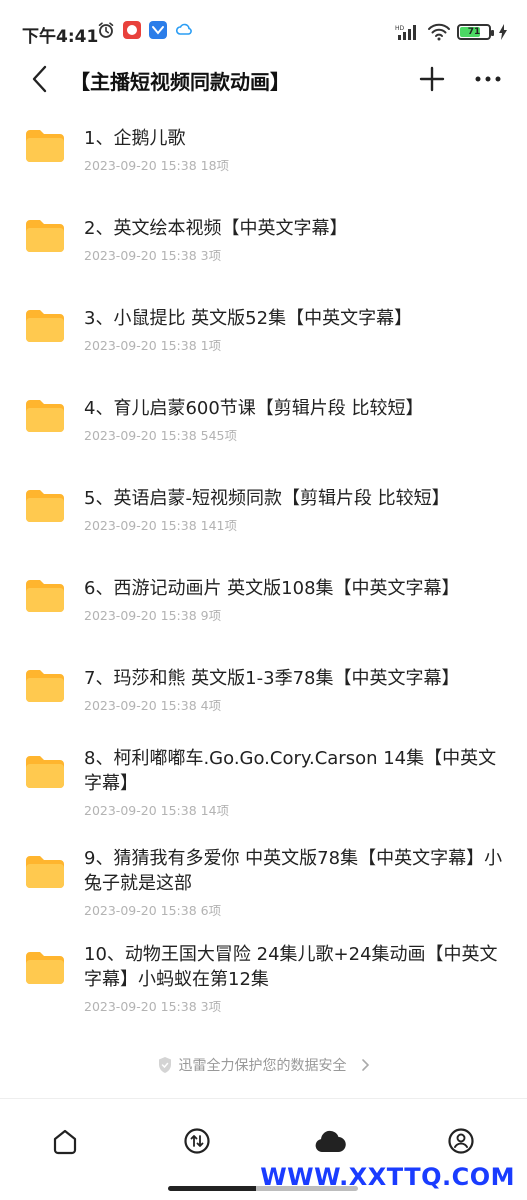  What do you see at coordinates (106, 30) in the screenshot?
I see `alarm-icon` at bounding box center [106, 30].